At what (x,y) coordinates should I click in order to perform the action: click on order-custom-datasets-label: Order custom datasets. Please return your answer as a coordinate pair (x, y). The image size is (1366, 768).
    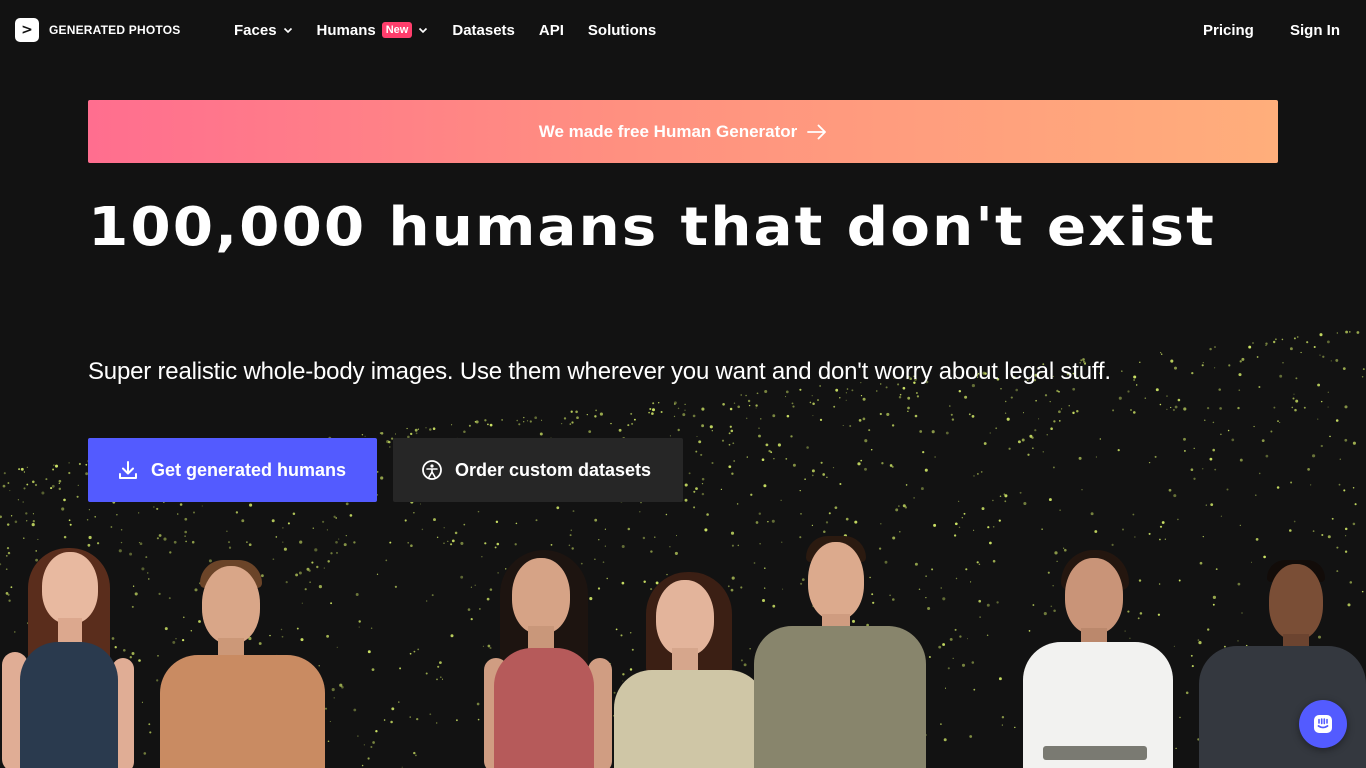
    Looking at the image, I should click on (553, 469).